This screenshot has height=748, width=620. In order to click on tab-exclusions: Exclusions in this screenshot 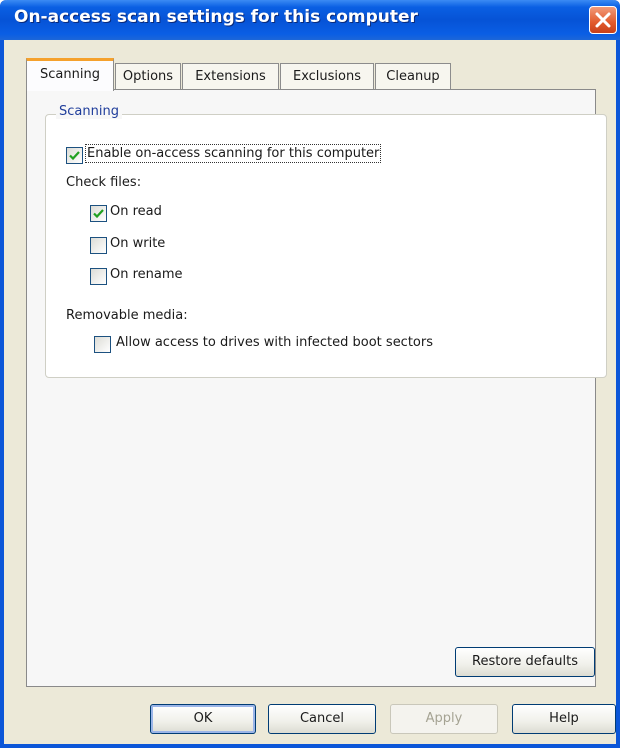, I will do `click(327, 76)`.